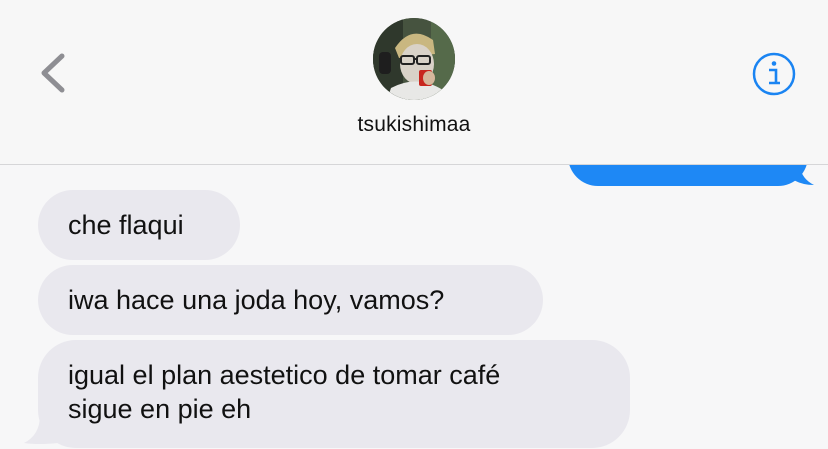  Describe the element at coordinates (139, 225) in the screenshot. I see `received-message-bubble: che flaqui` at that location.